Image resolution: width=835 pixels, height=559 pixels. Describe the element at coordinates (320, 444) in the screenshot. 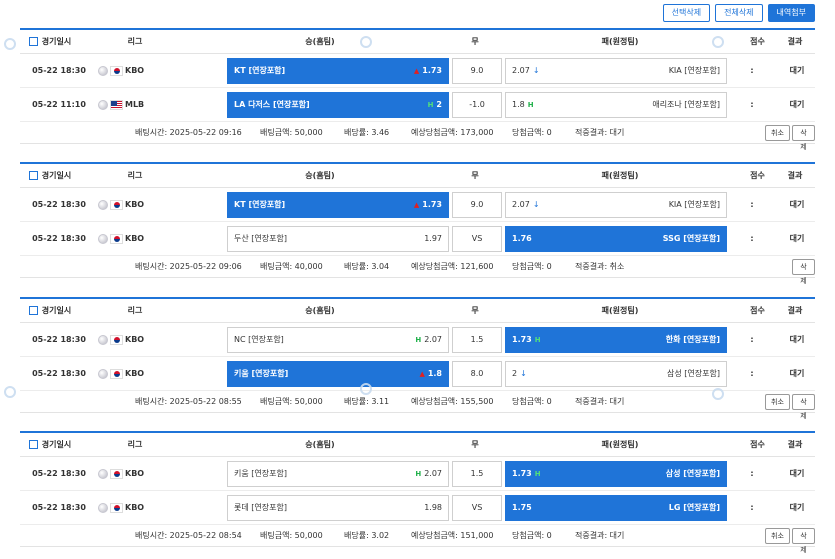

I see `header-home: 승(홈팀)` at that location.